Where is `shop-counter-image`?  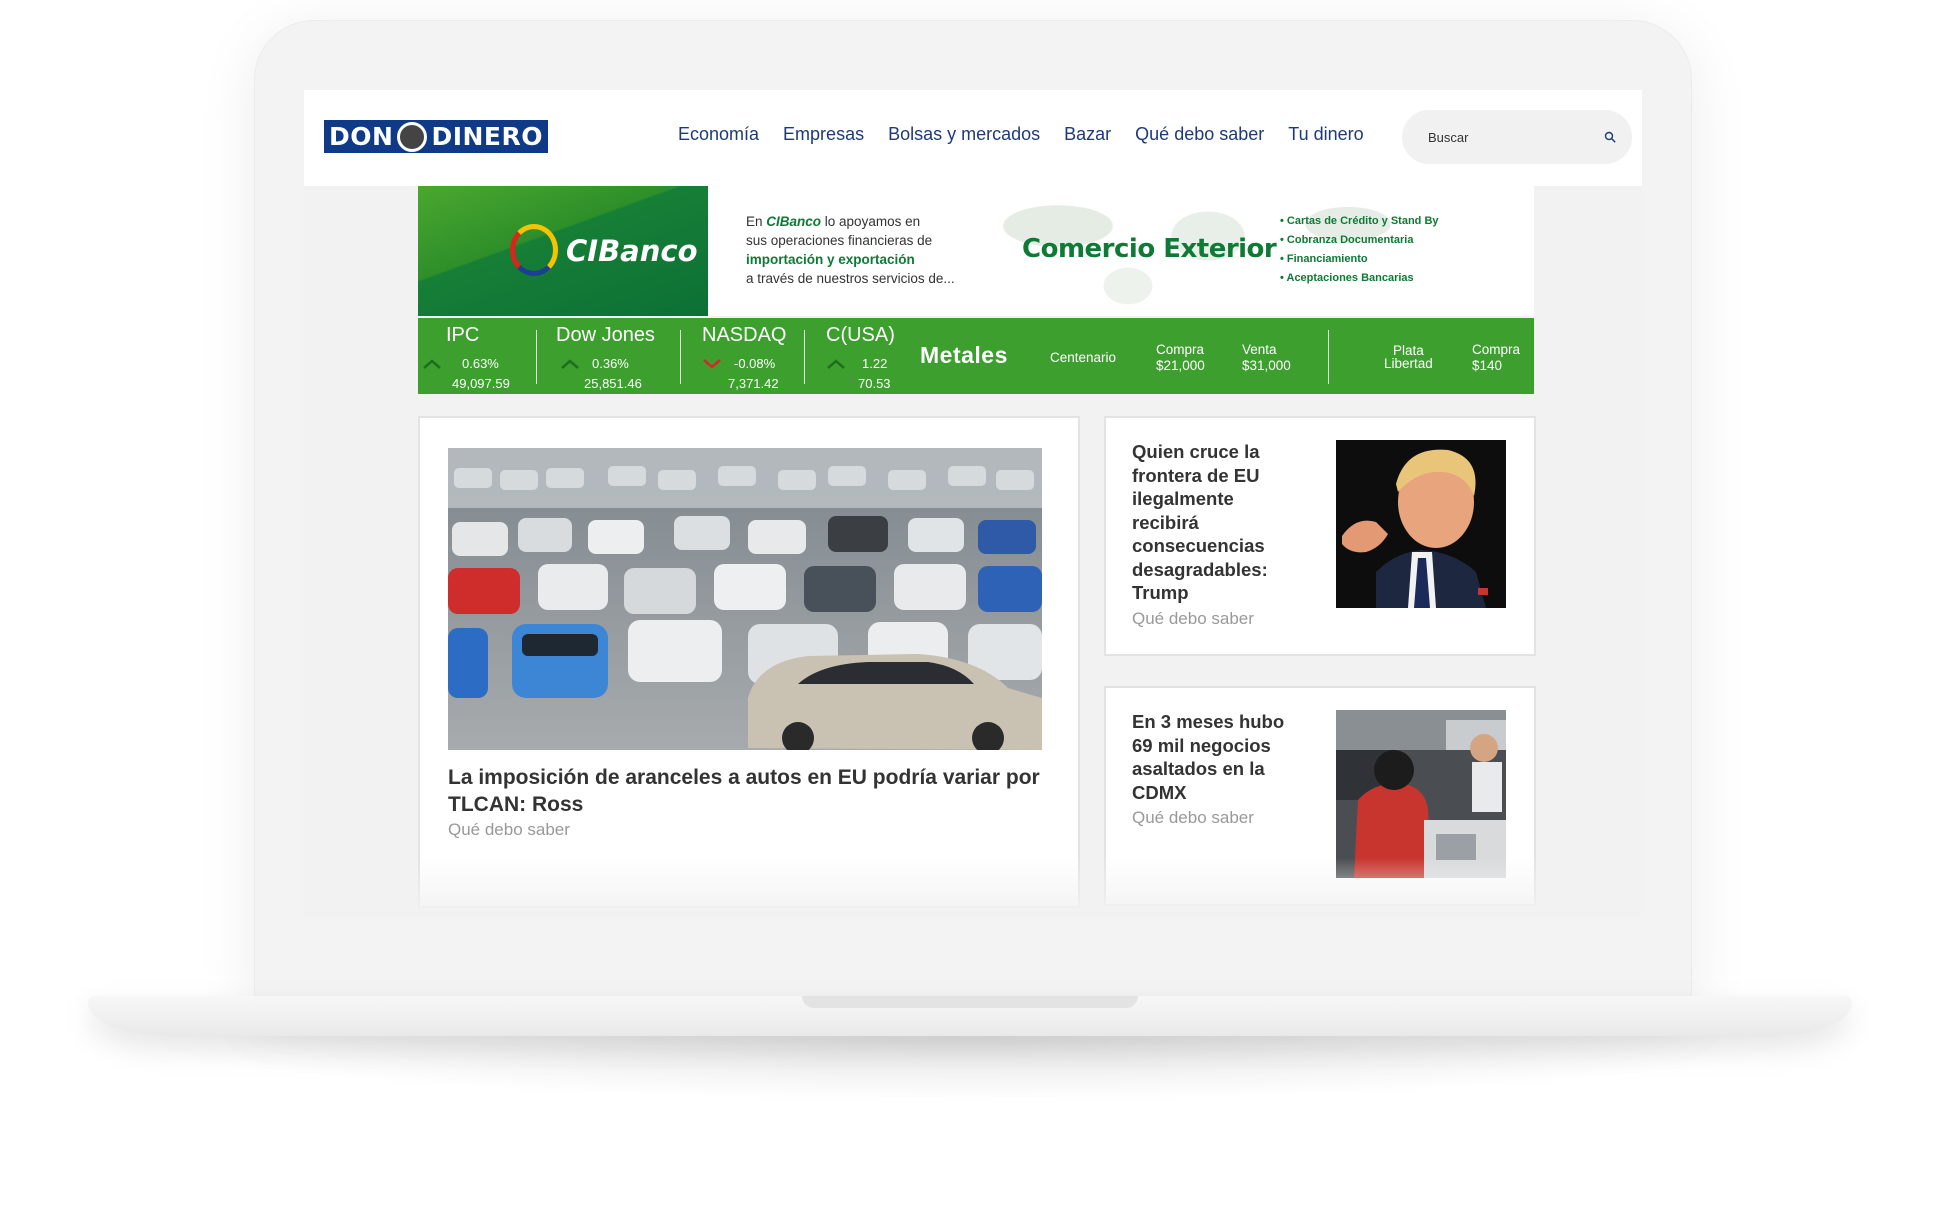
shop-counter-image is located at coordinates (1421, 794).